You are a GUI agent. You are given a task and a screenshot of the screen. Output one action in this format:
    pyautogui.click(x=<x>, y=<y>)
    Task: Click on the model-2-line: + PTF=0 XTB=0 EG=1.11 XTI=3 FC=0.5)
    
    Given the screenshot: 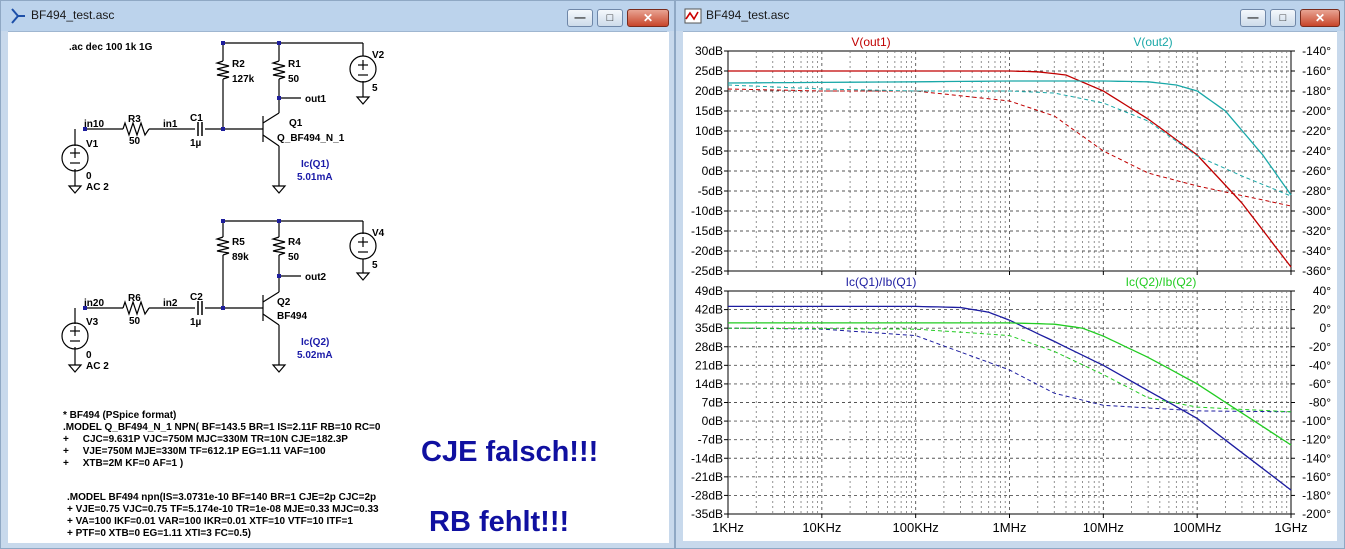 What is the action you would take?
    pyautogui.click(x=159, y=533)
    